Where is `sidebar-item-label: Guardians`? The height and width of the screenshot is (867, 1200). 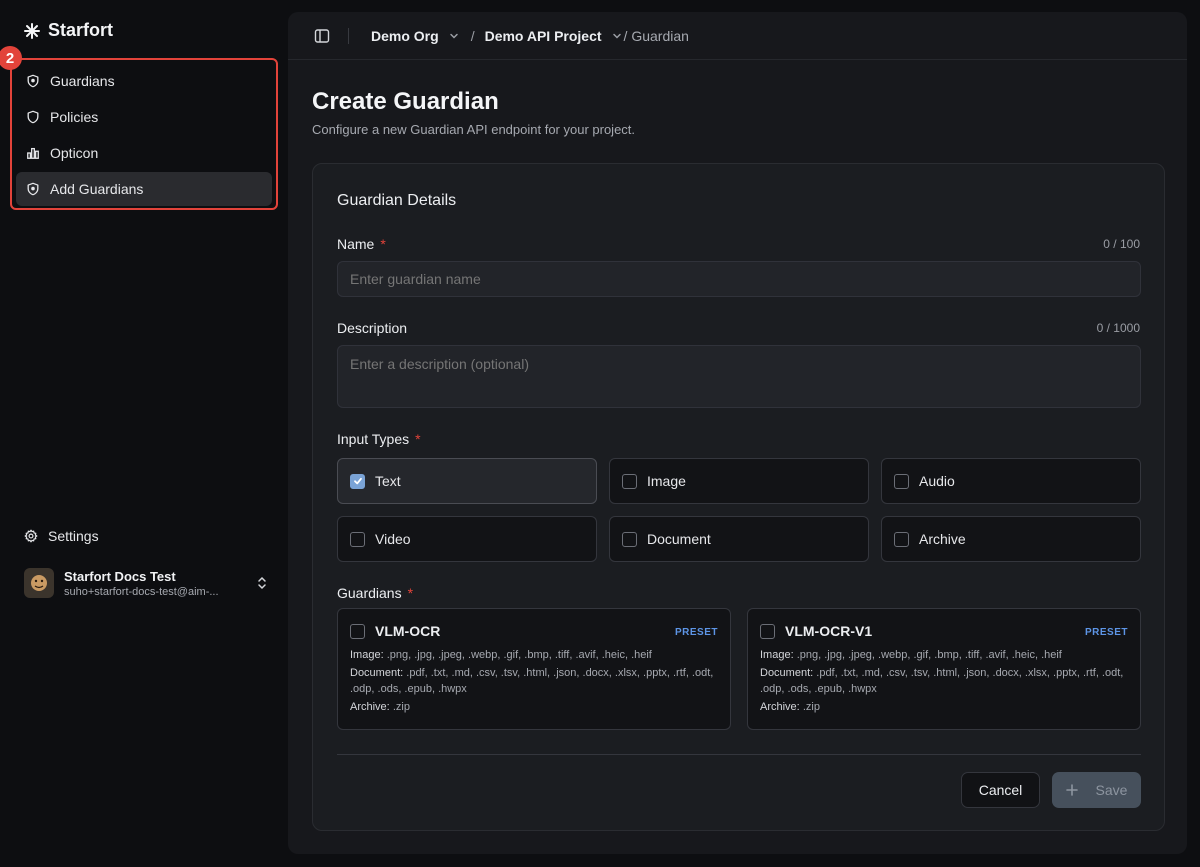
sidebar-item-label: Guardians is located at coordinates (82, 81).